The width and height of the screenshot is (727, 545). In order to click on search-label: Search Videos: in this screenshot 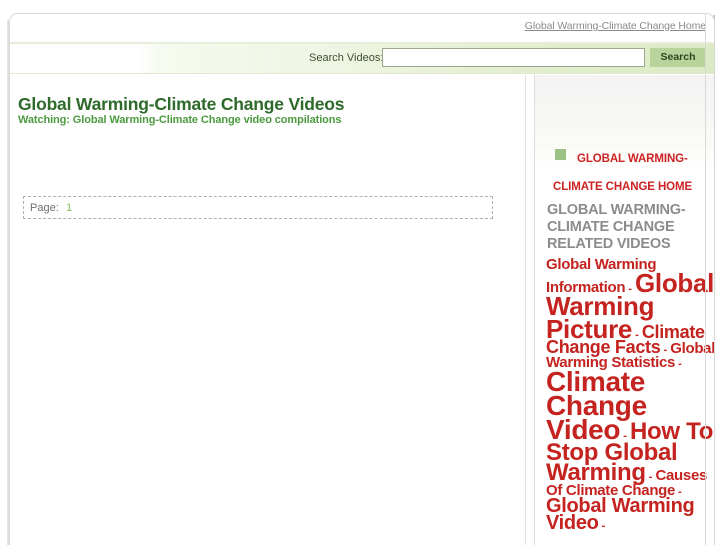, I will do `click(346, 58)`.